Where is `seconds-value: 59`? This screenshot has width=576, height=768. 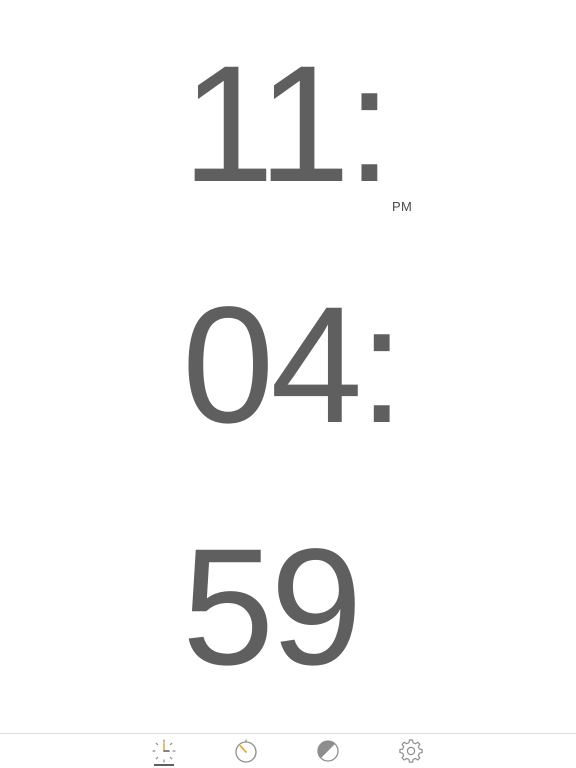
seconds-value: 59 is located at coordinates (272, 607).